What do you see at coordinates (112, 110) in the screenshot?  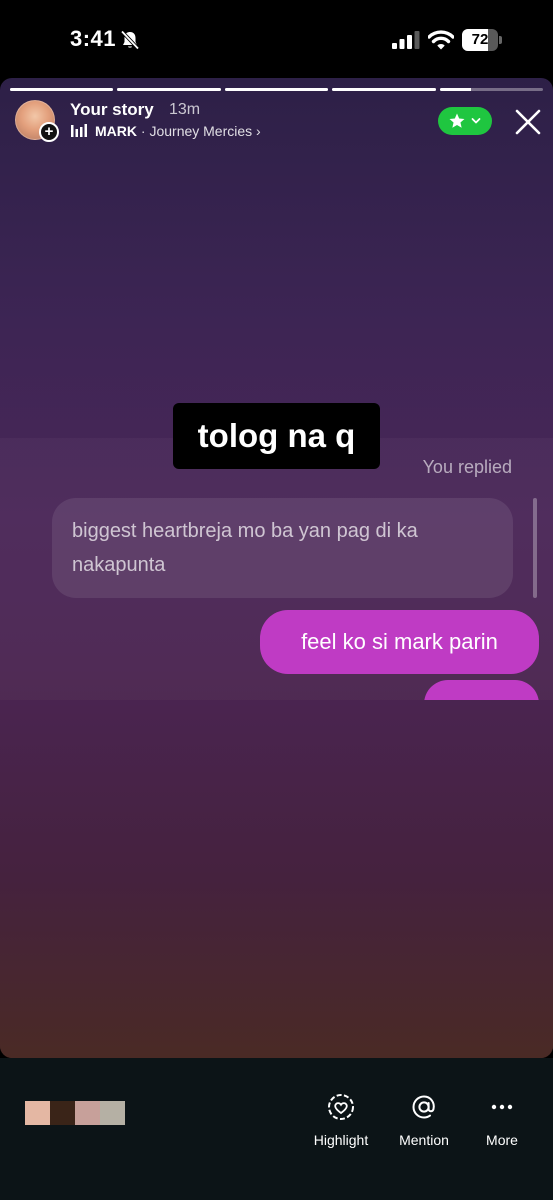 I see `story-title: Your story` at bounding box center [112, 110].